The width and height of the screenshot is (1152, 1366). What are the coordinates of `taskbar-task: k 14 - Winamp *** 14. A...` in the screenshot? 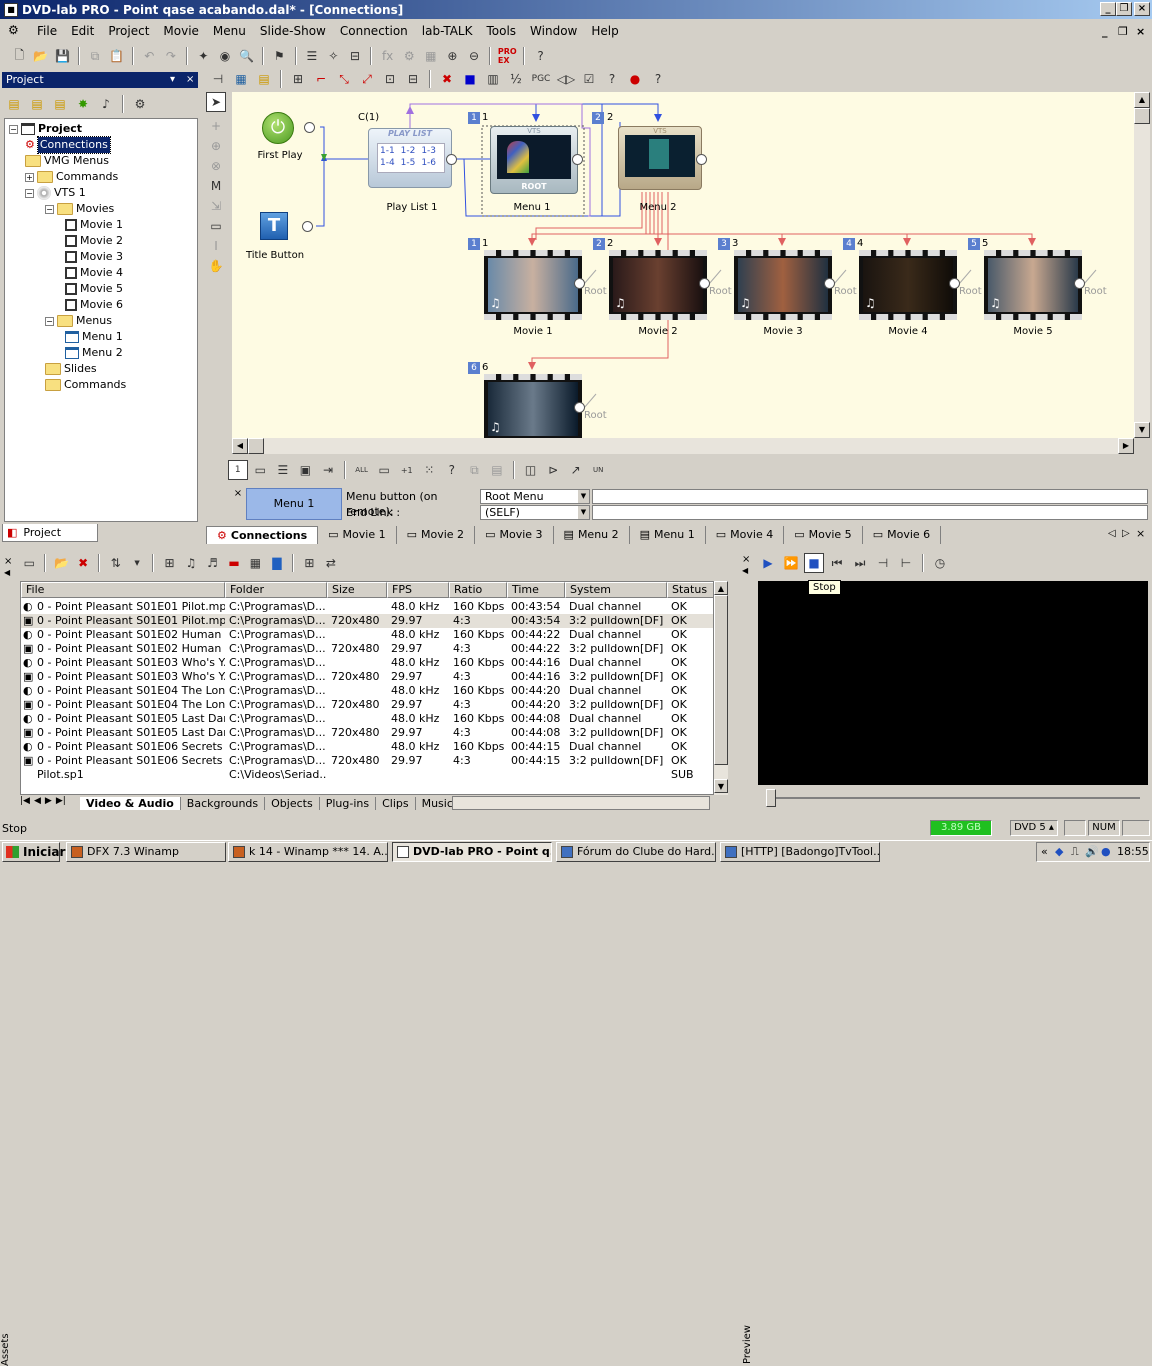 It's located at (308, 852).